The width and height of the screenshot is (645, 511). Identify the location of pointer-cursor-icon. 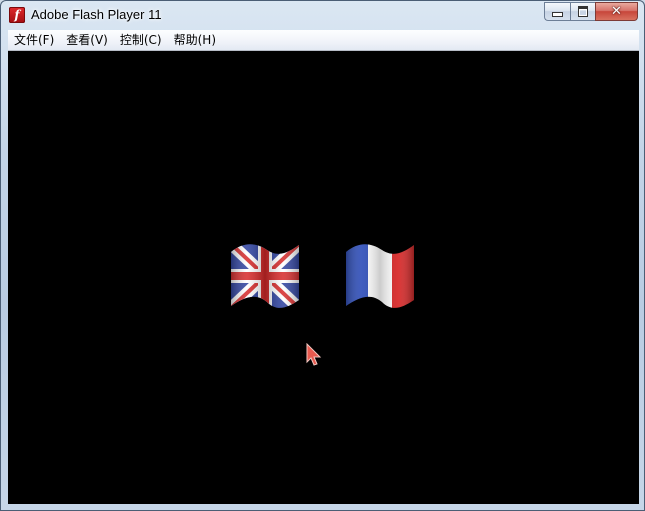
(314, 354).